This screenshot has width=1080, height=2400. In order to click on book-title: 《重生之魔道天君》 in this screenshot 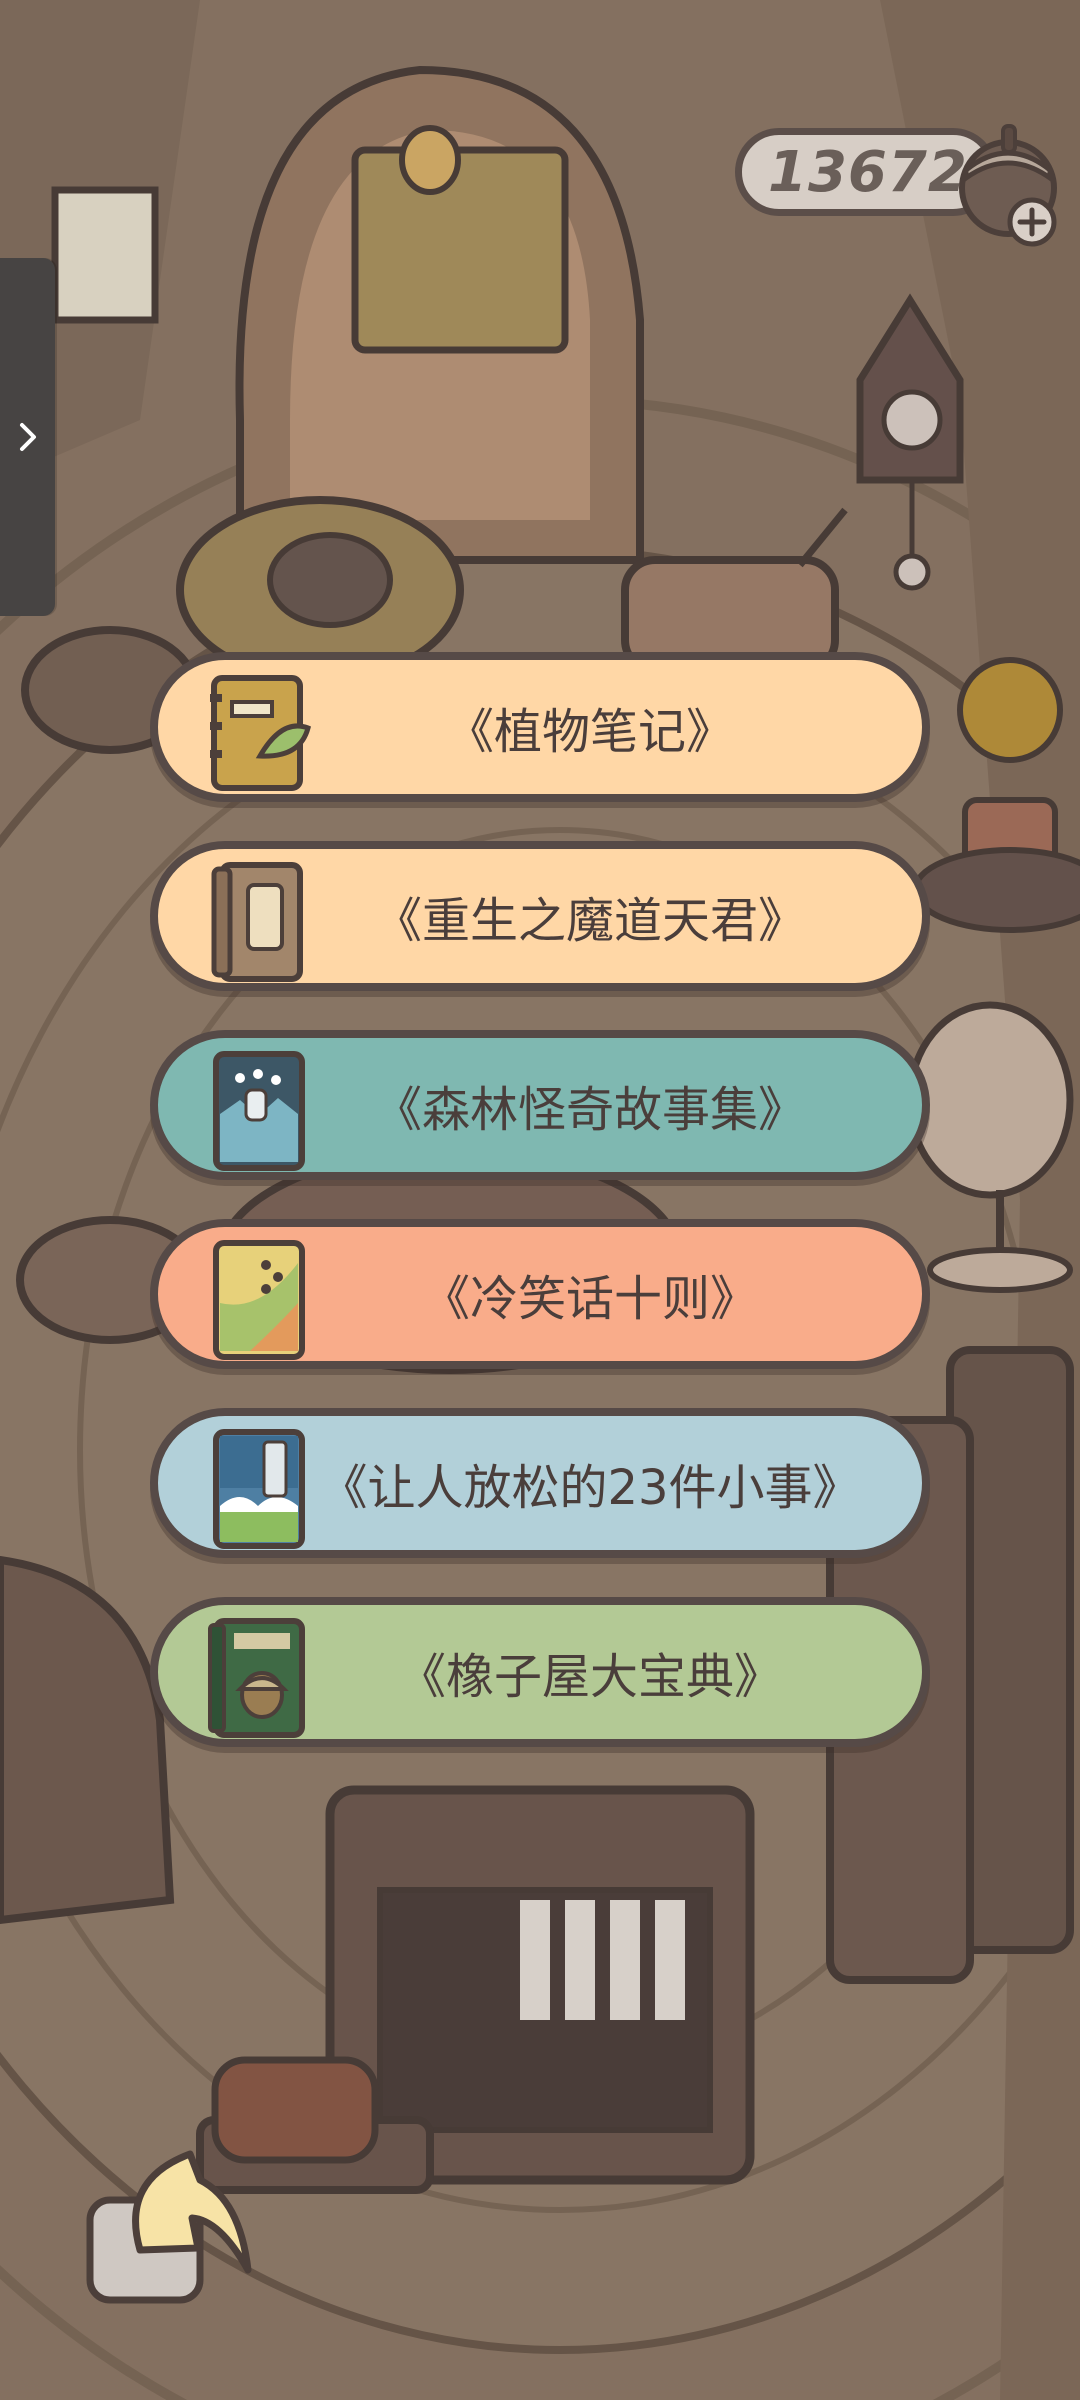, I will do `click(589, 921)`.